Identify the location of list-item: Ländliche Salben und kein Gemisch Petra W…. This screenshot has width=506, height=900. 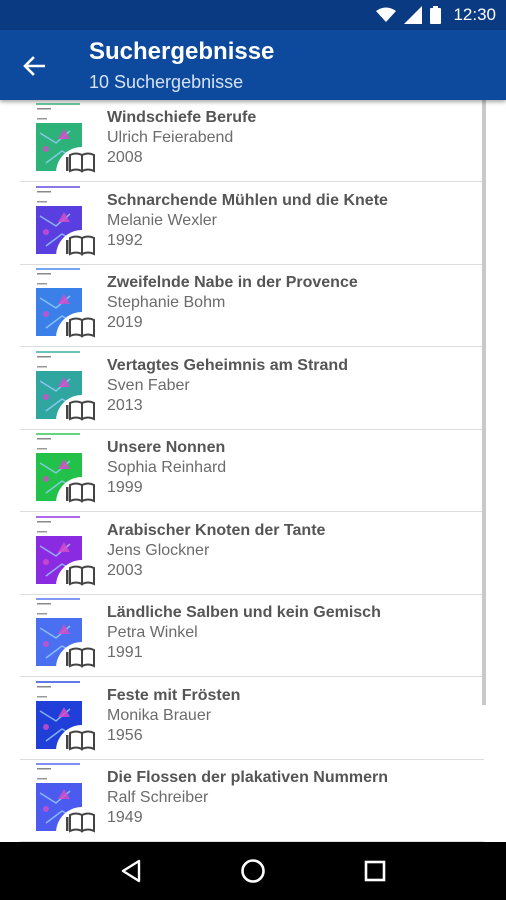
(252, 636).